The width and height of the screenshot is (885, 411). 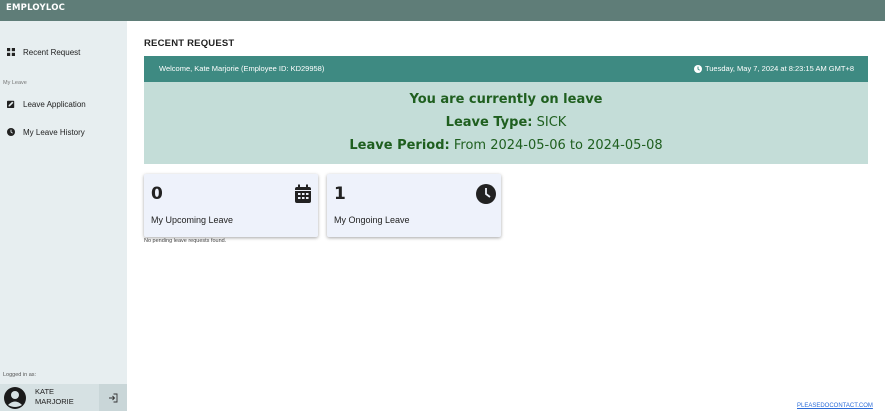 I want to click on upcoming-leave-caption: My Upcoming Leave, so click(x=192, y=220).